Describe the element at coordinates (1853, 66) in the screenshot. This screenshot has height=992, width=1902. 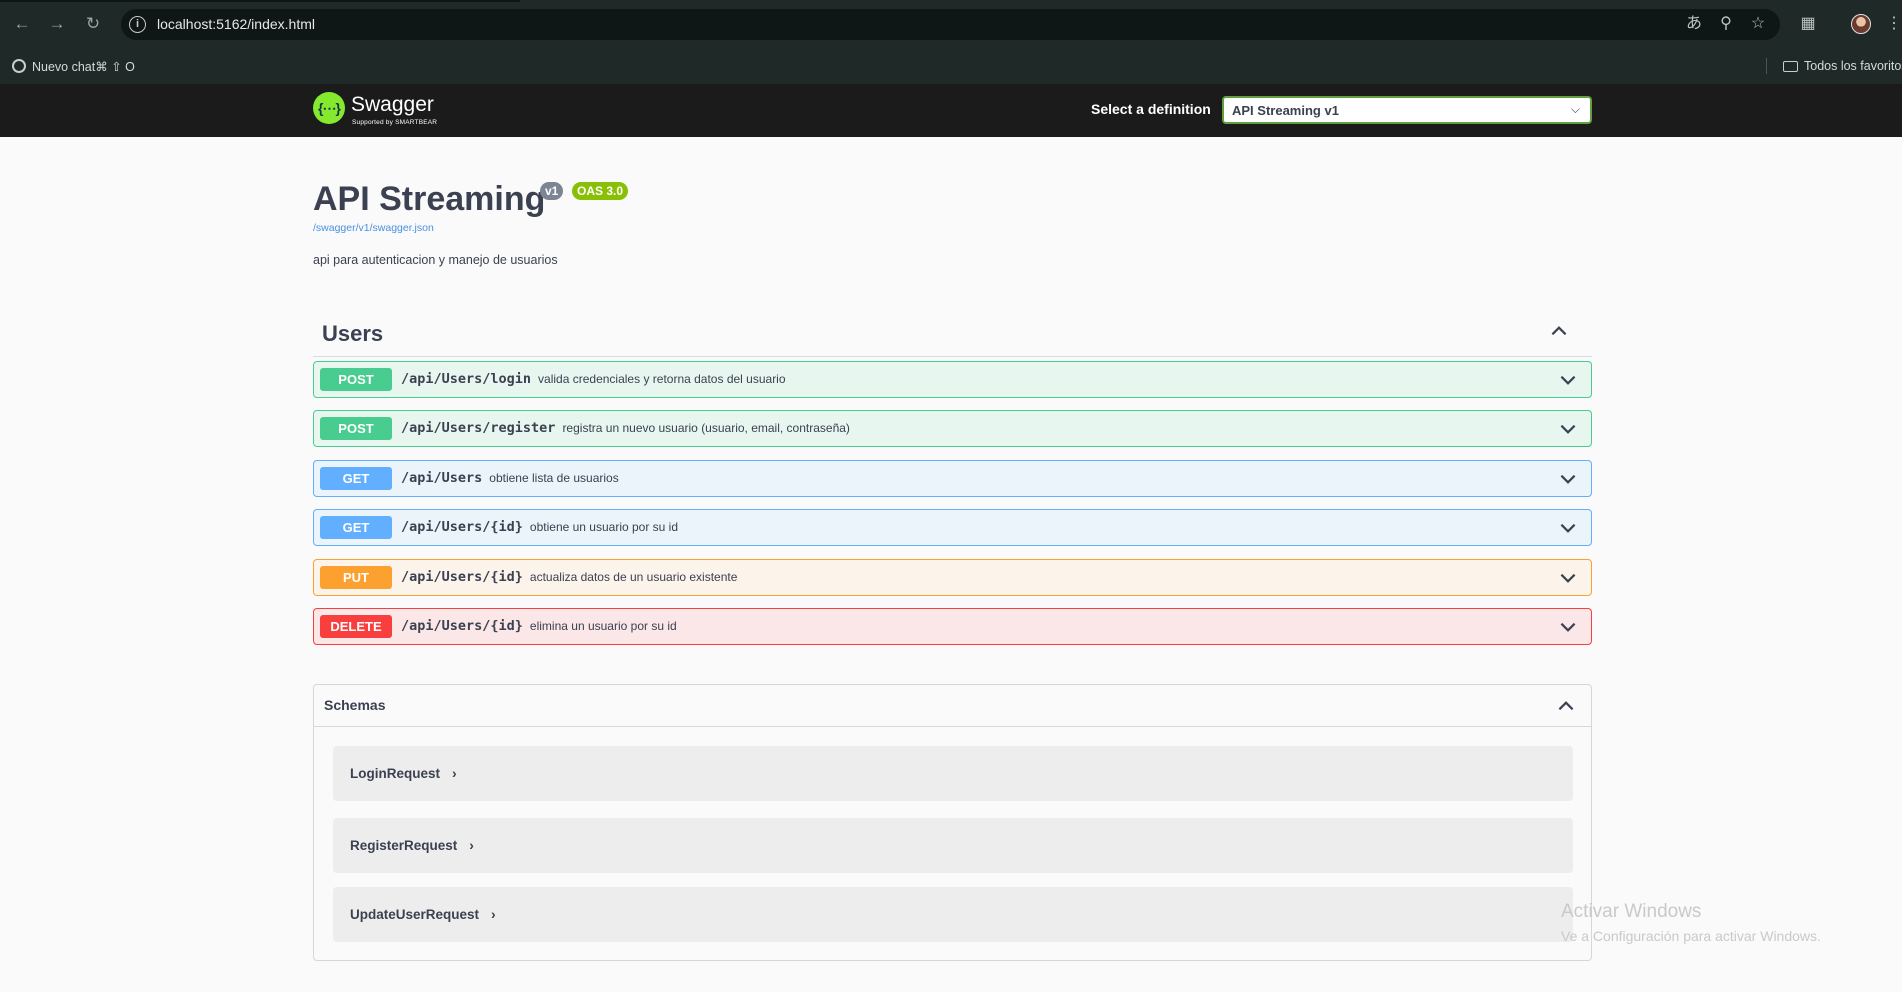
I see `bookmark-label: Todos los favoritos` at that location.